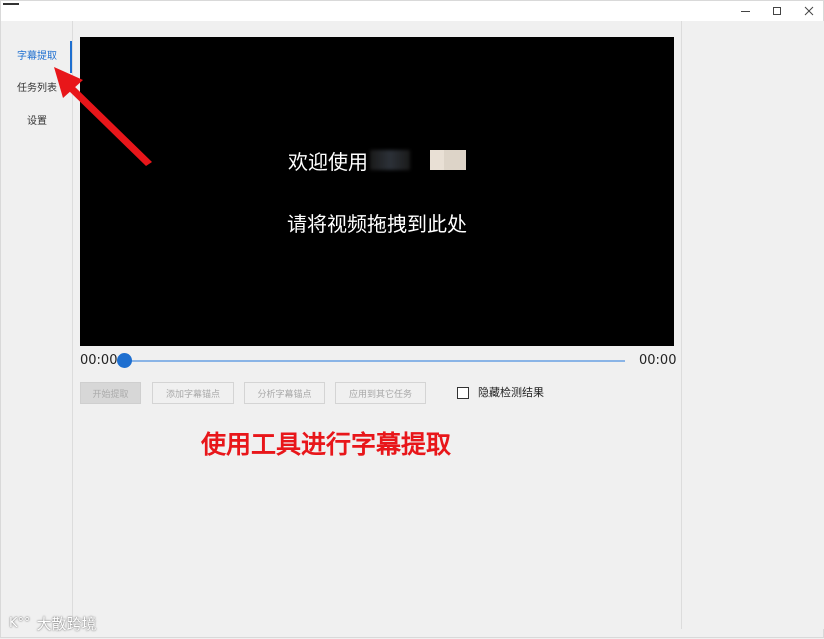  I want to click on watermark-text: 大散跨境, so click(66, 623).